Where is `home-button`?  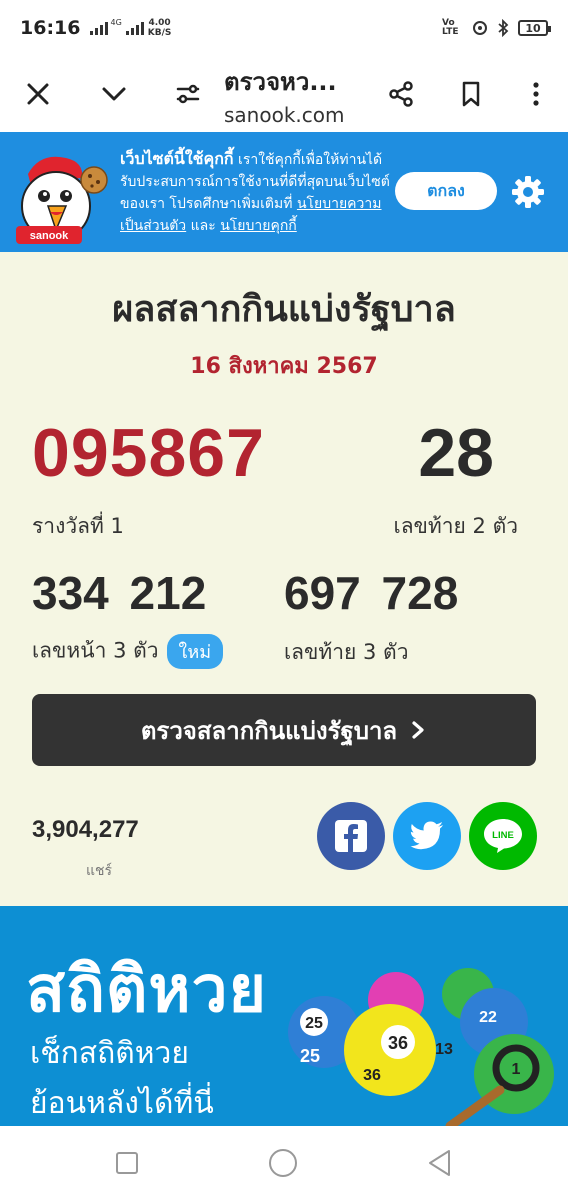
home-button is located at coordinates (283, 1163).